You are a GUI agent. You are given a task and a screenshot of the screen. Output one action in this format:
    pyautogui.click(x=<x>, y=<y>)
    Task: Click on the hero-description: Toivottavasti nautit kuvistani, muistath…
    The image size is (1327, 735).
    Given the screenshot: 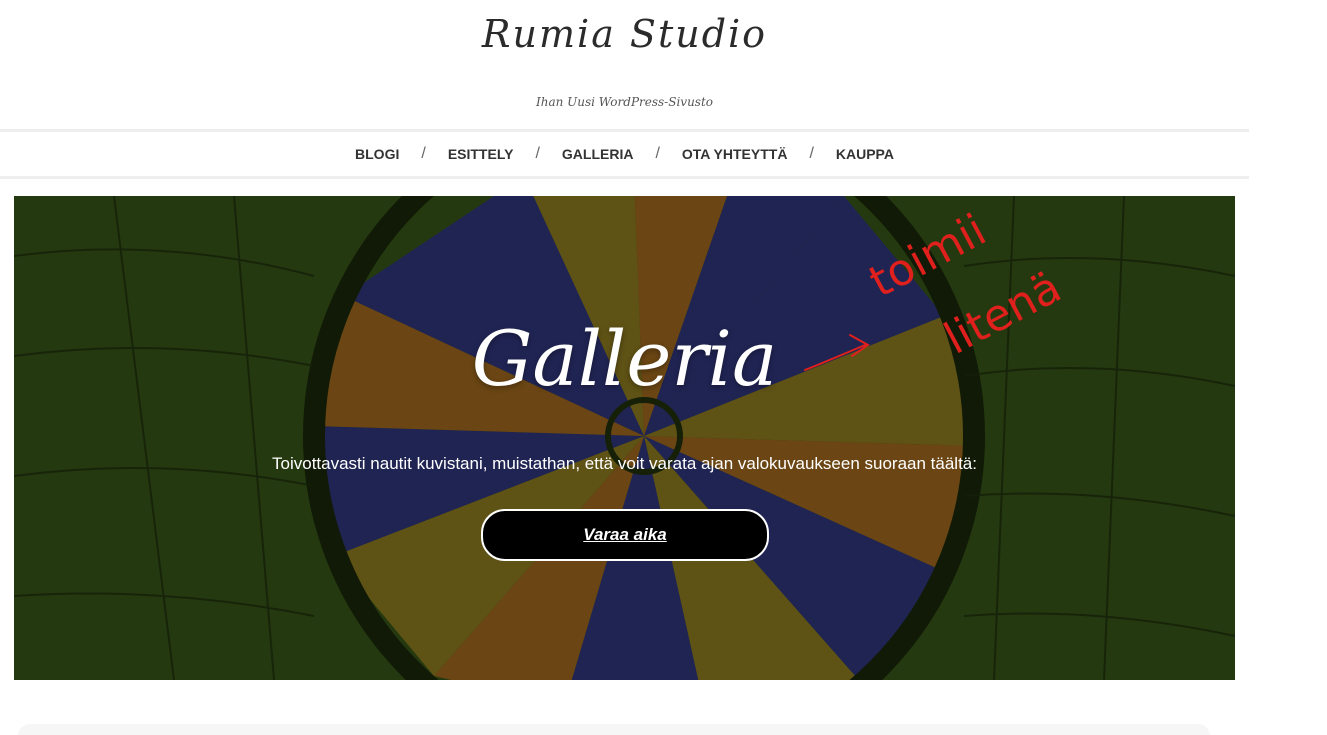 What is the action you would take?
    pyautogui.click(x=624, y=463)
    